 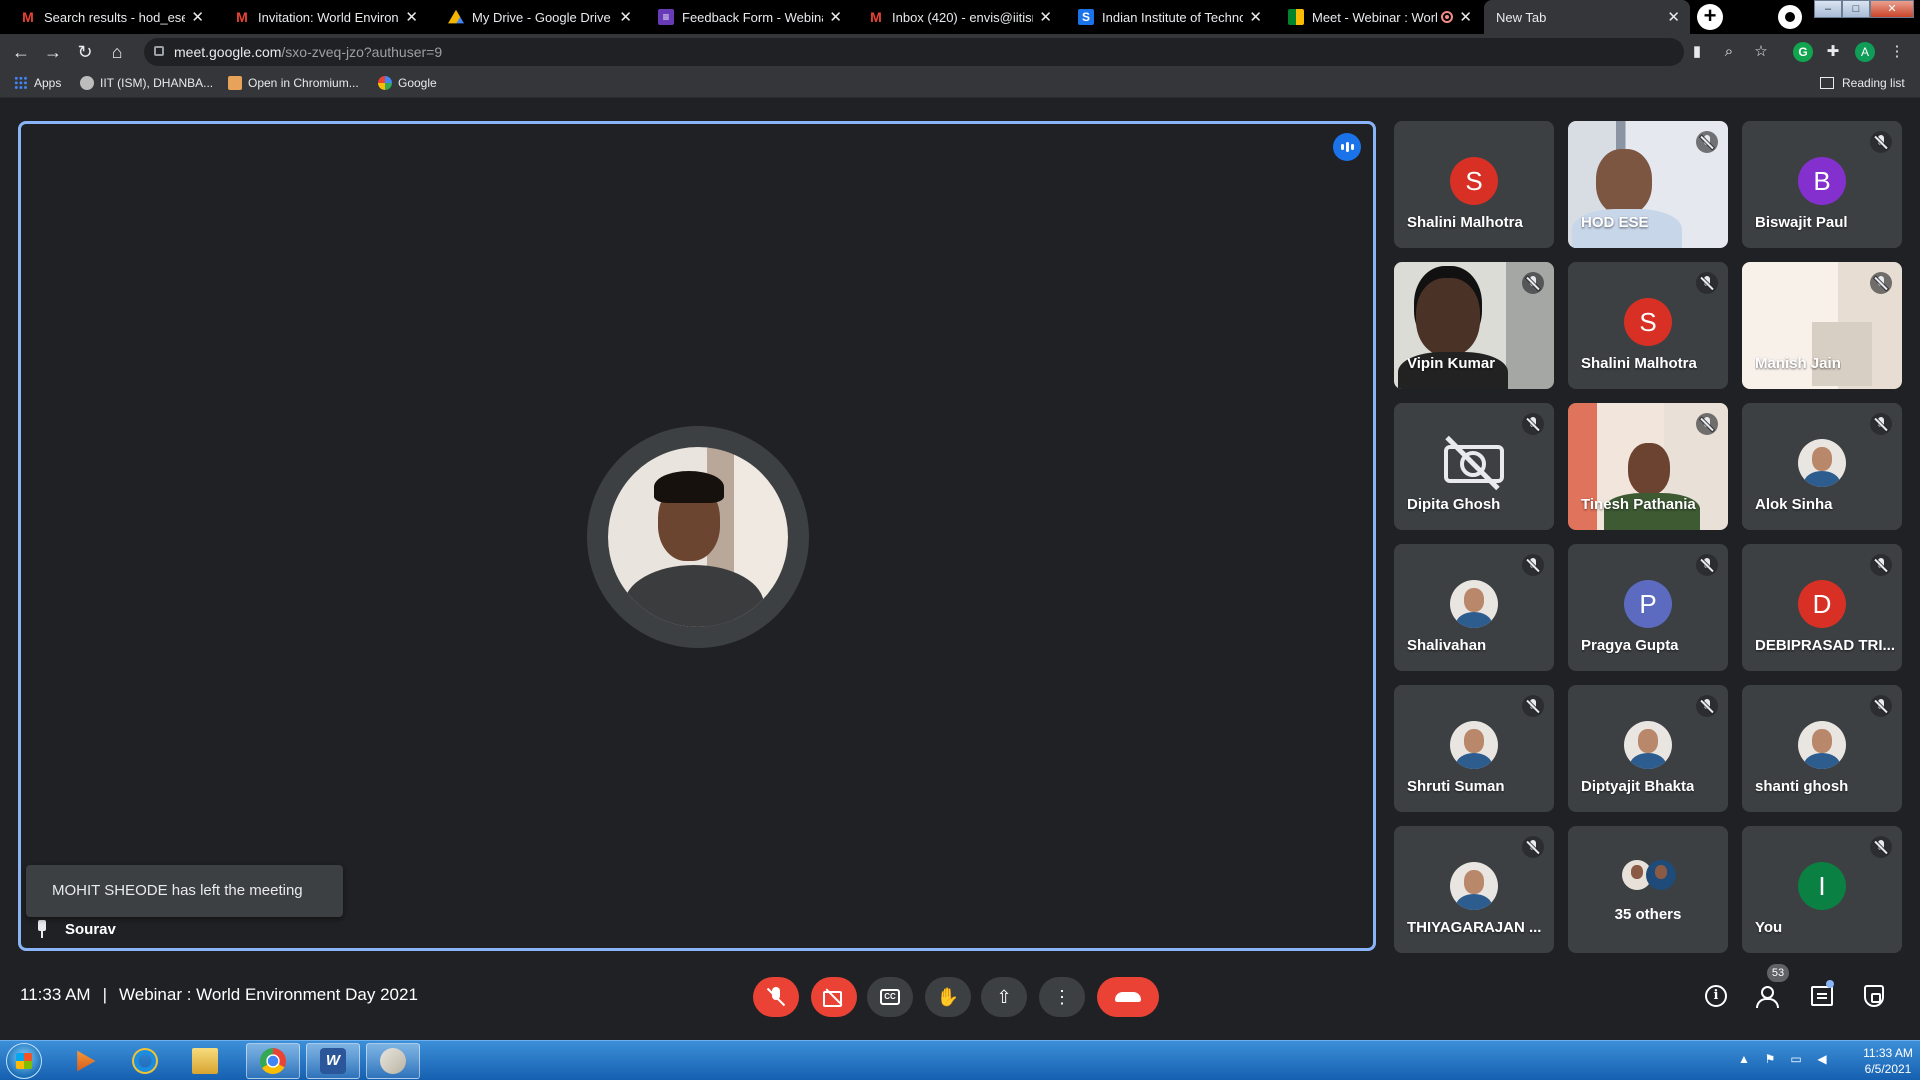 What do you see at coordinates (1862, 83) in the screenshot?
I see `reading-list-button: Reading list` at bounding box center [1862, 83].